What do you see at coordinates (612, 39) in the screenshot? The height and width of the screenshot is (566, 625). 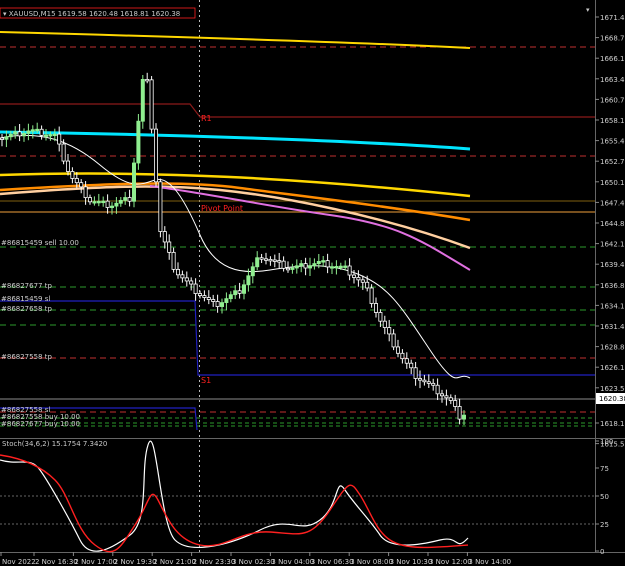 I see `price-tick-label: 1668.75` at bounding box center [612, 39].